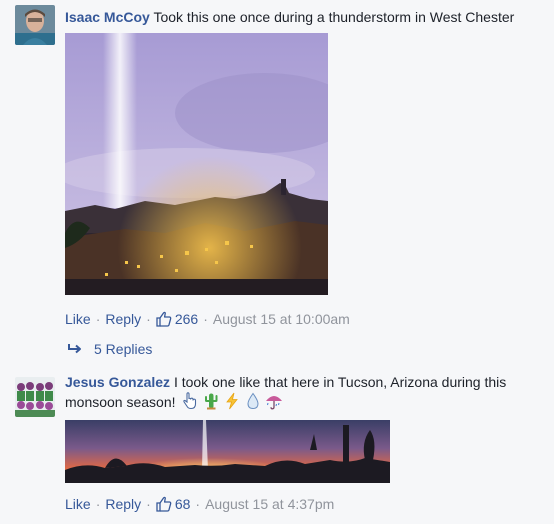 This screenshot has width=554, height=524. What do you see at coordinates (182, 504) in the screenshot?
I see `like-count-value: 68` at bounding box center [182, 504].